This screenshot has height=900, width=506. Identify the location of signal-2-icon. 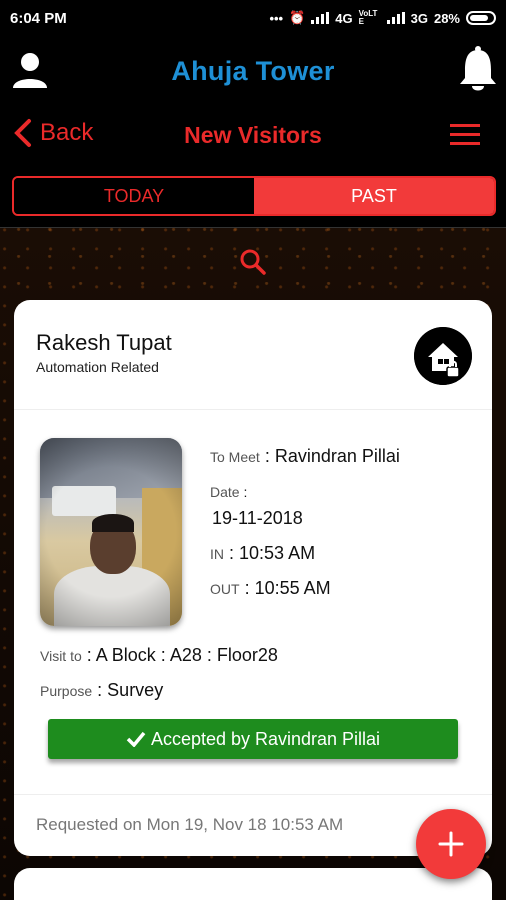
(395, 18).